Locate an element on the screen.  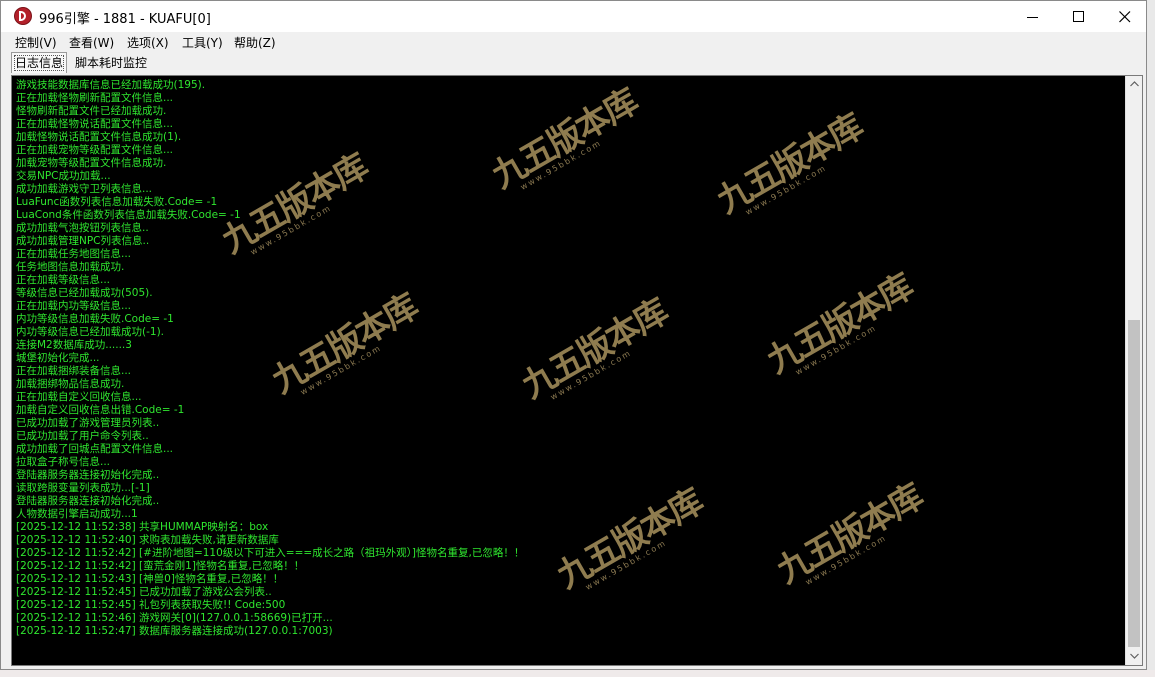
close-button is located at coordinates (1125, 16).